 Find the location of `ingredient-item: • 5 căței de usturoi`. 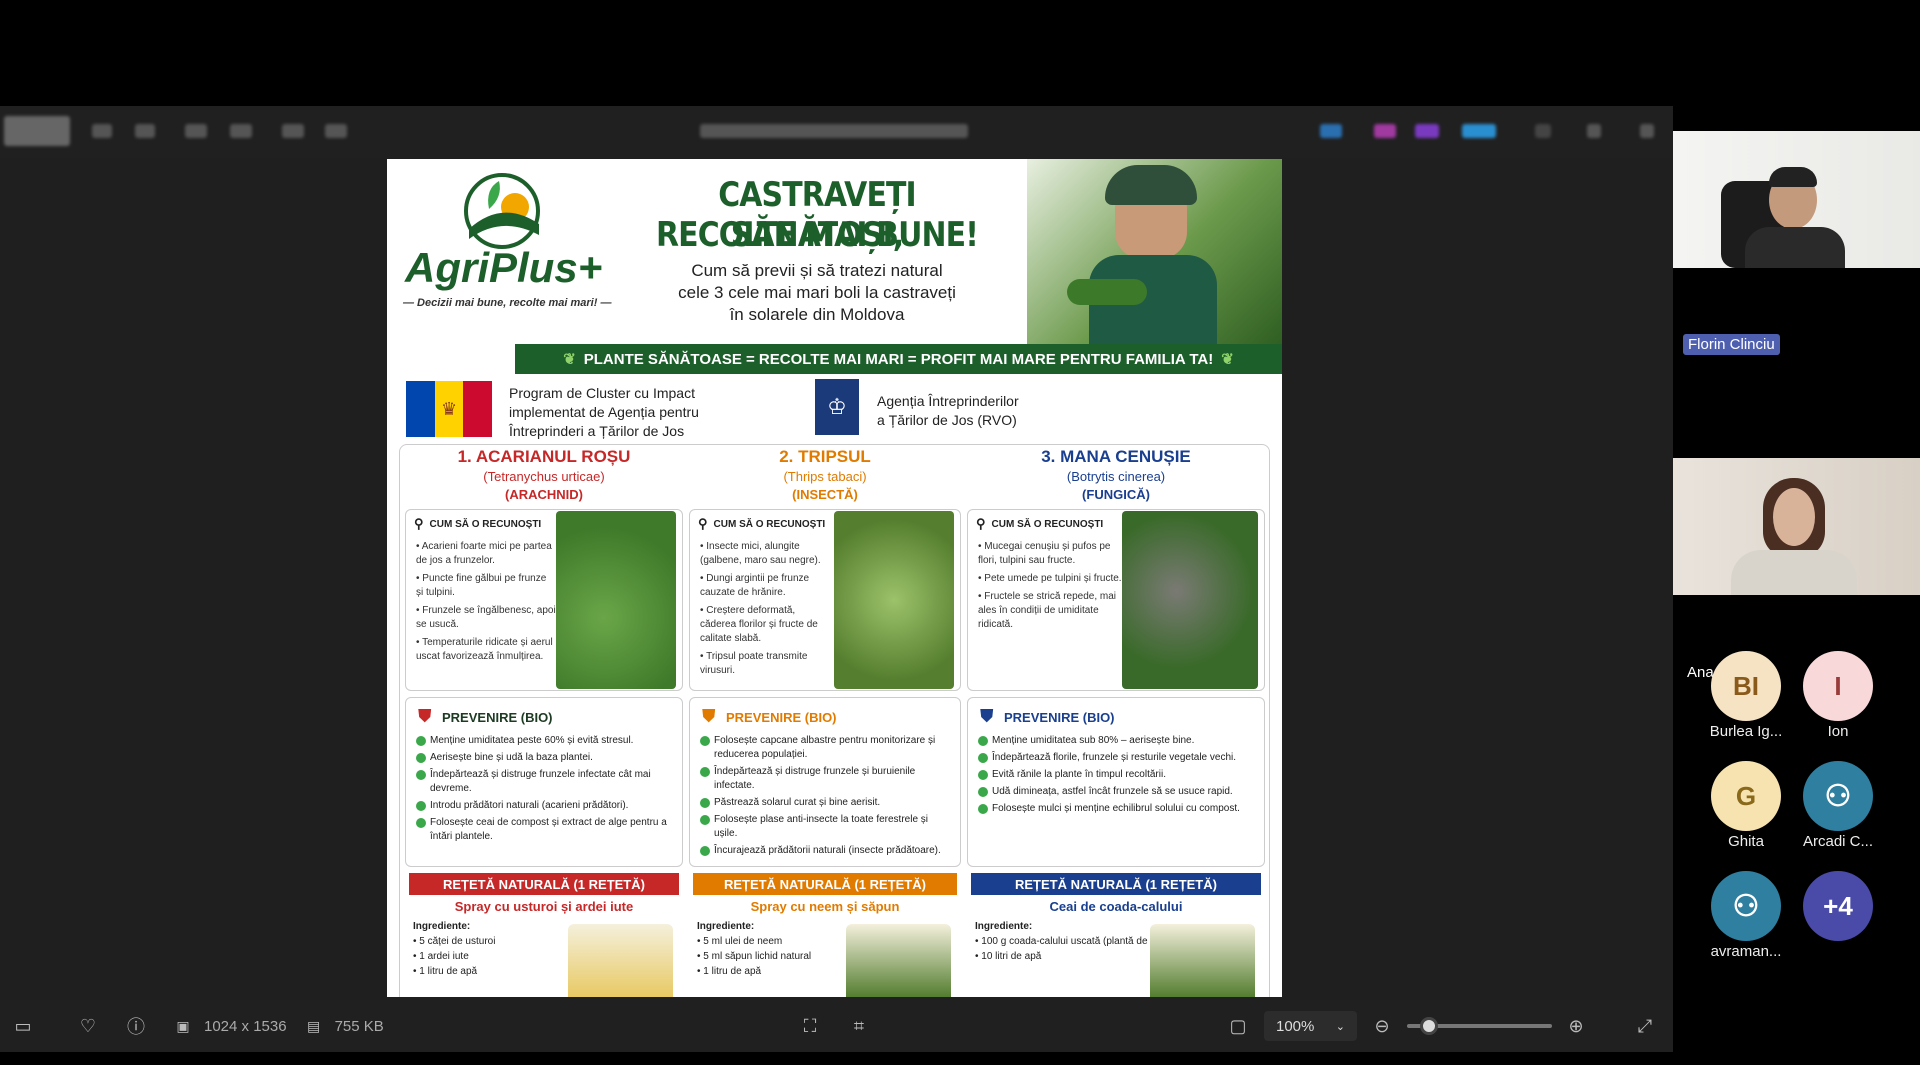

ingredient-item: • 5 căței de usturoi is located at coordinates (454, 941).